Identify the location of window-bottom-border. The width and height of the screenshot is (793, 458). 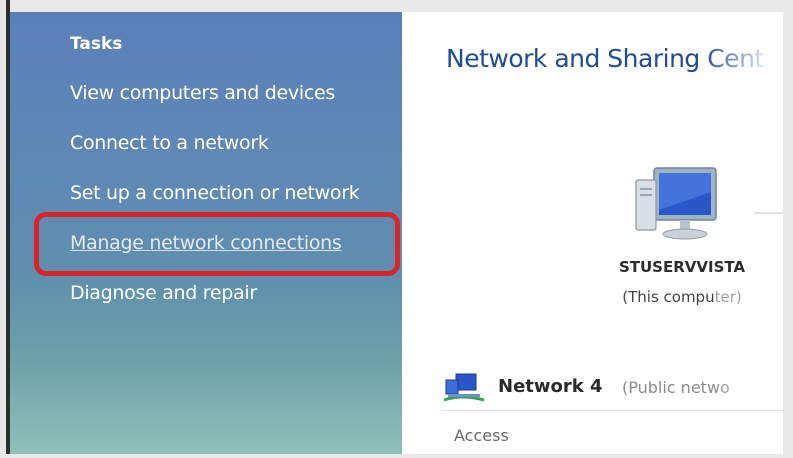
(396, 456).